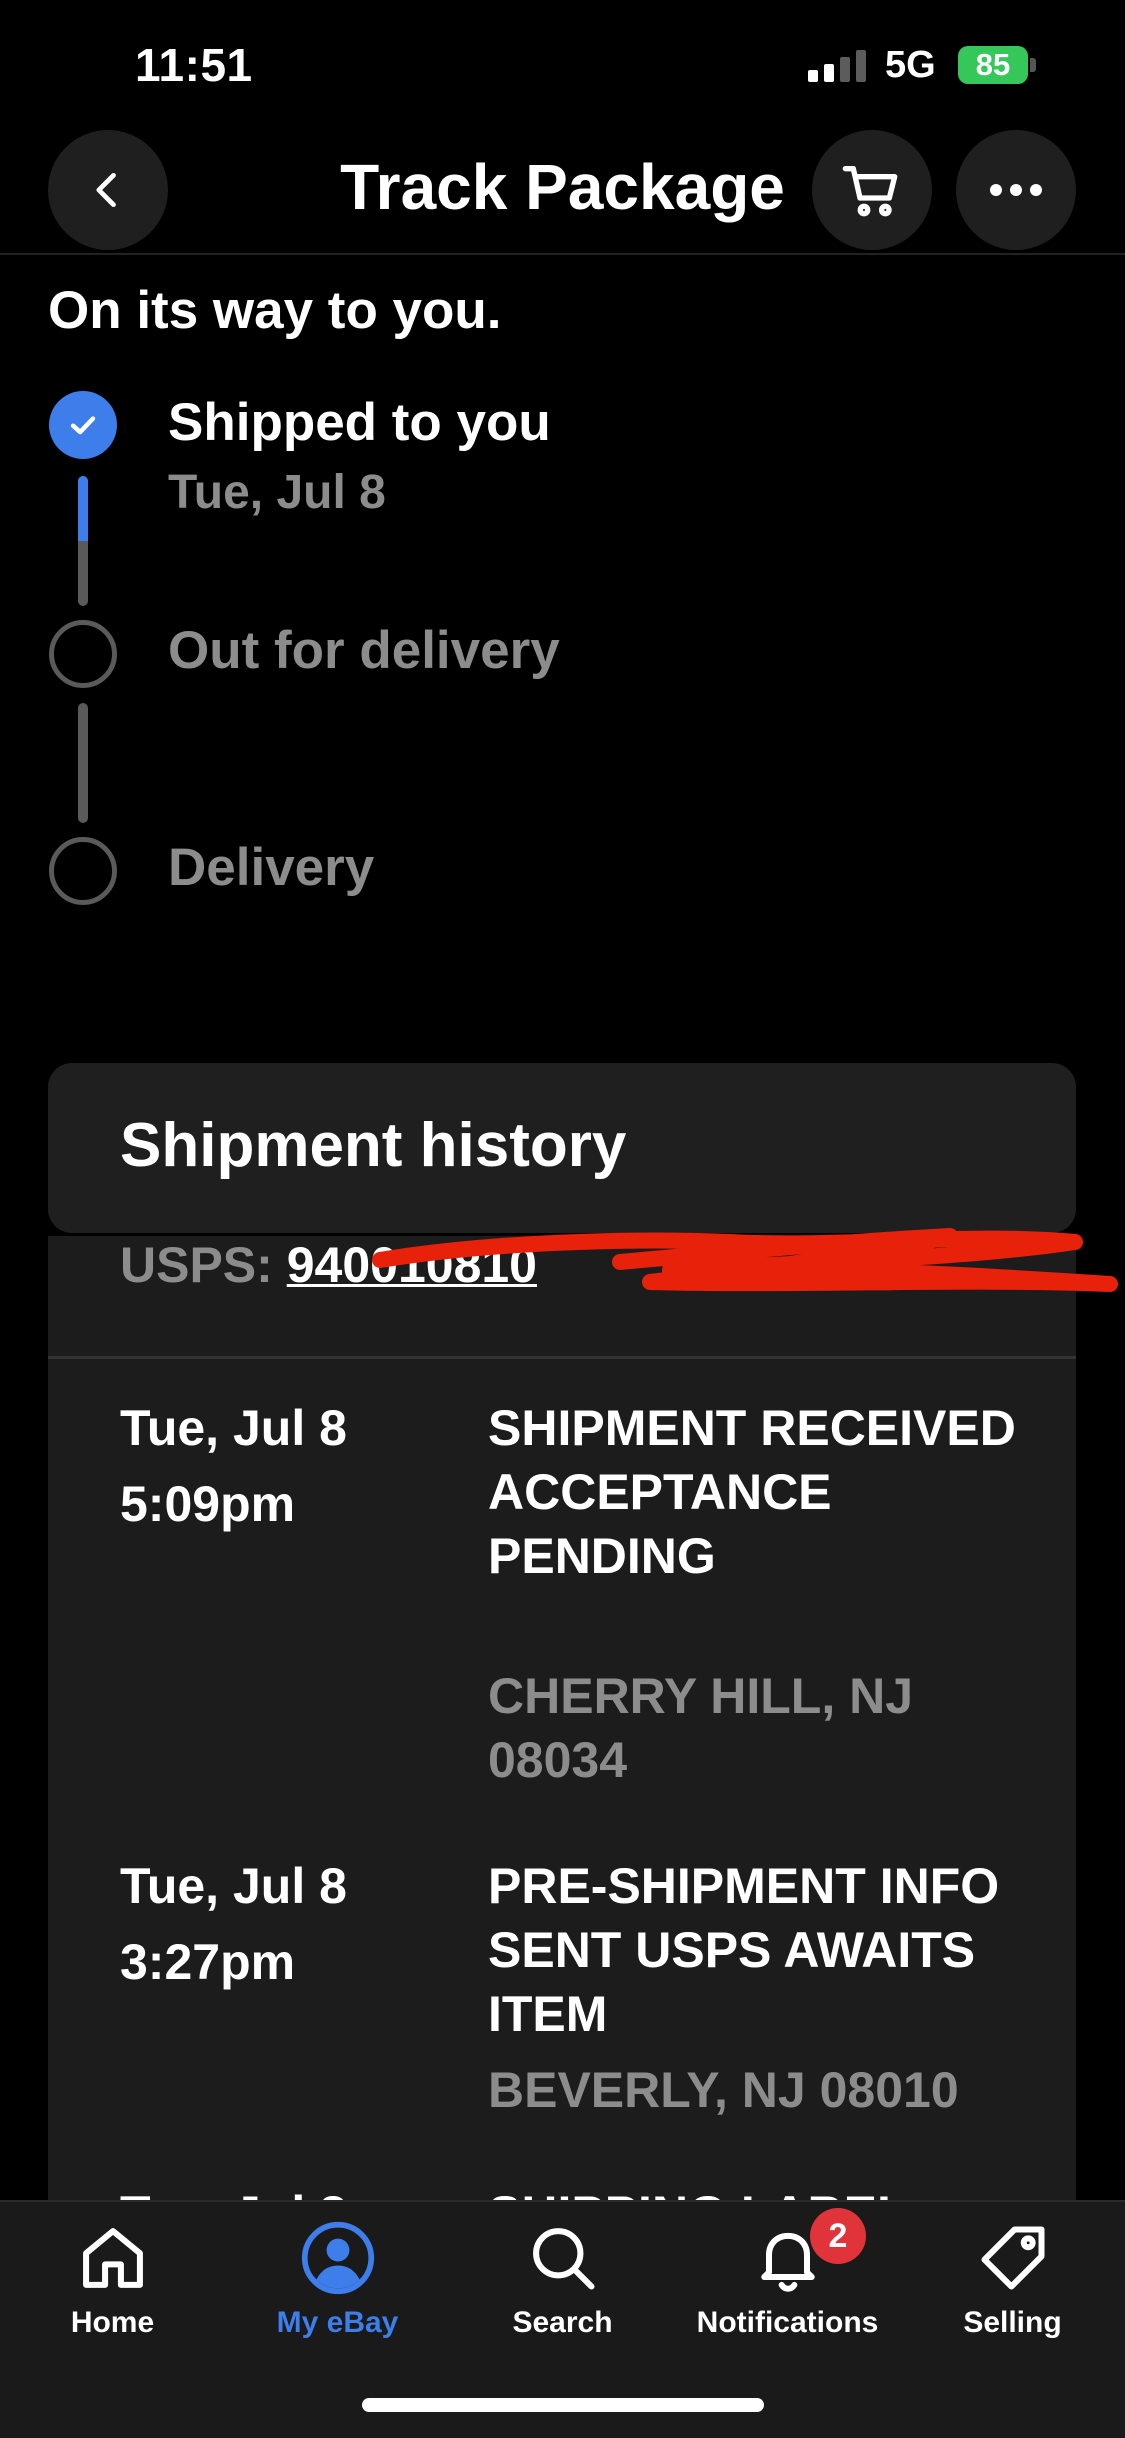  What do you see at coordinates (701, 1728) in the screenshot?
I see `event-location: CHERRY HILL, NJ 08034` at bounding box center [701, 1728].